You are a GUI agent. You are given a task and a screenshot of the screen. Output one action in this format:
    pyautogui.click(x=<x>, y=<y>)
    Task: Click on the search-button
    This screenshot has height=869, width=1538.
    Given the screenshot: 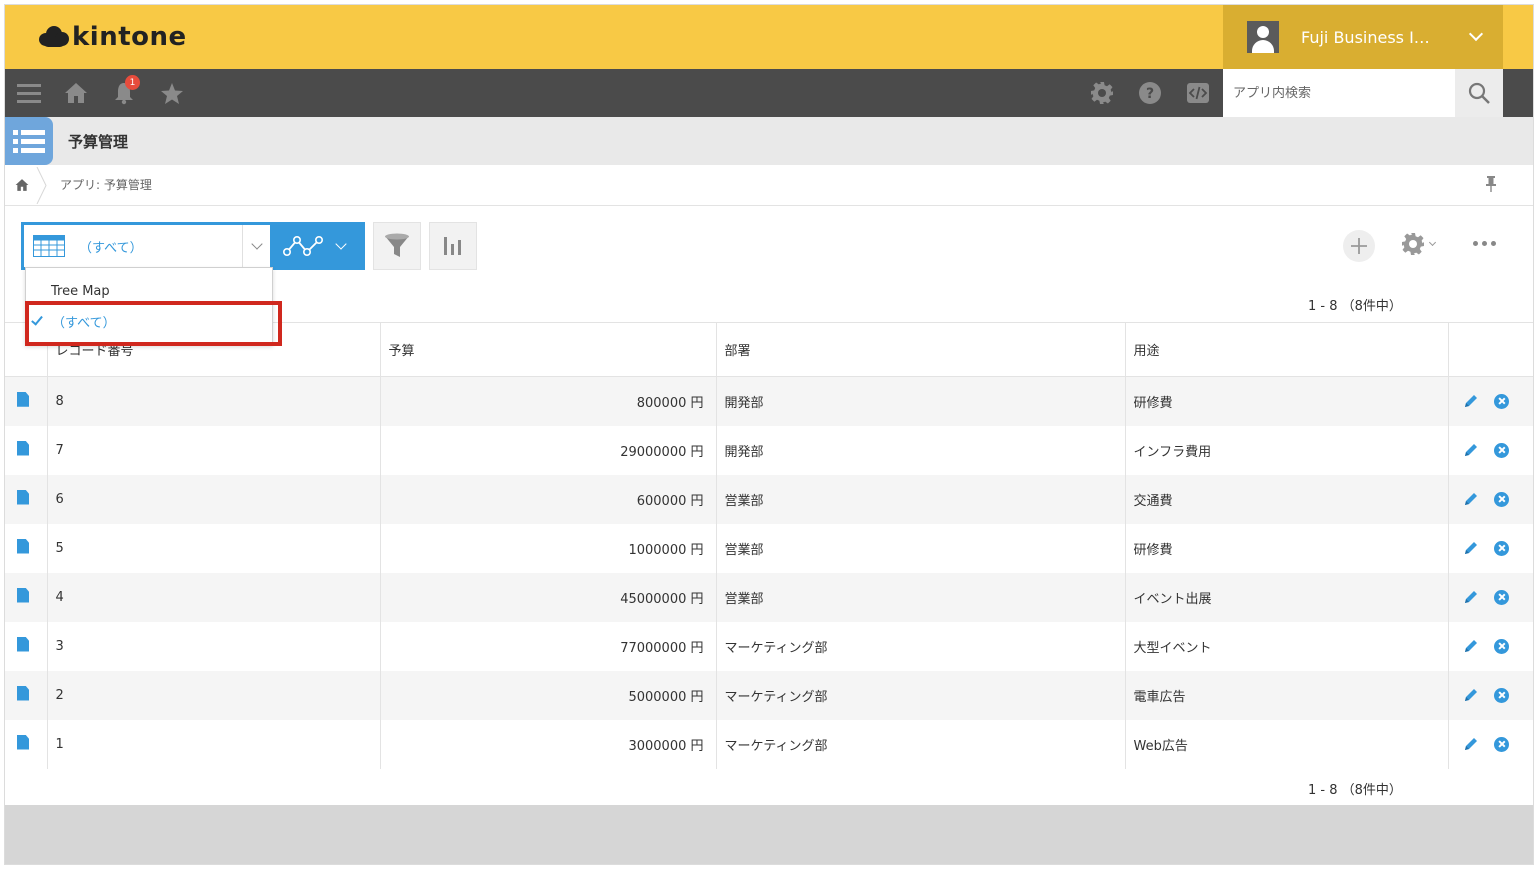 What is the action you would take?
    pyautogui.click(x=1479, y=93)
    